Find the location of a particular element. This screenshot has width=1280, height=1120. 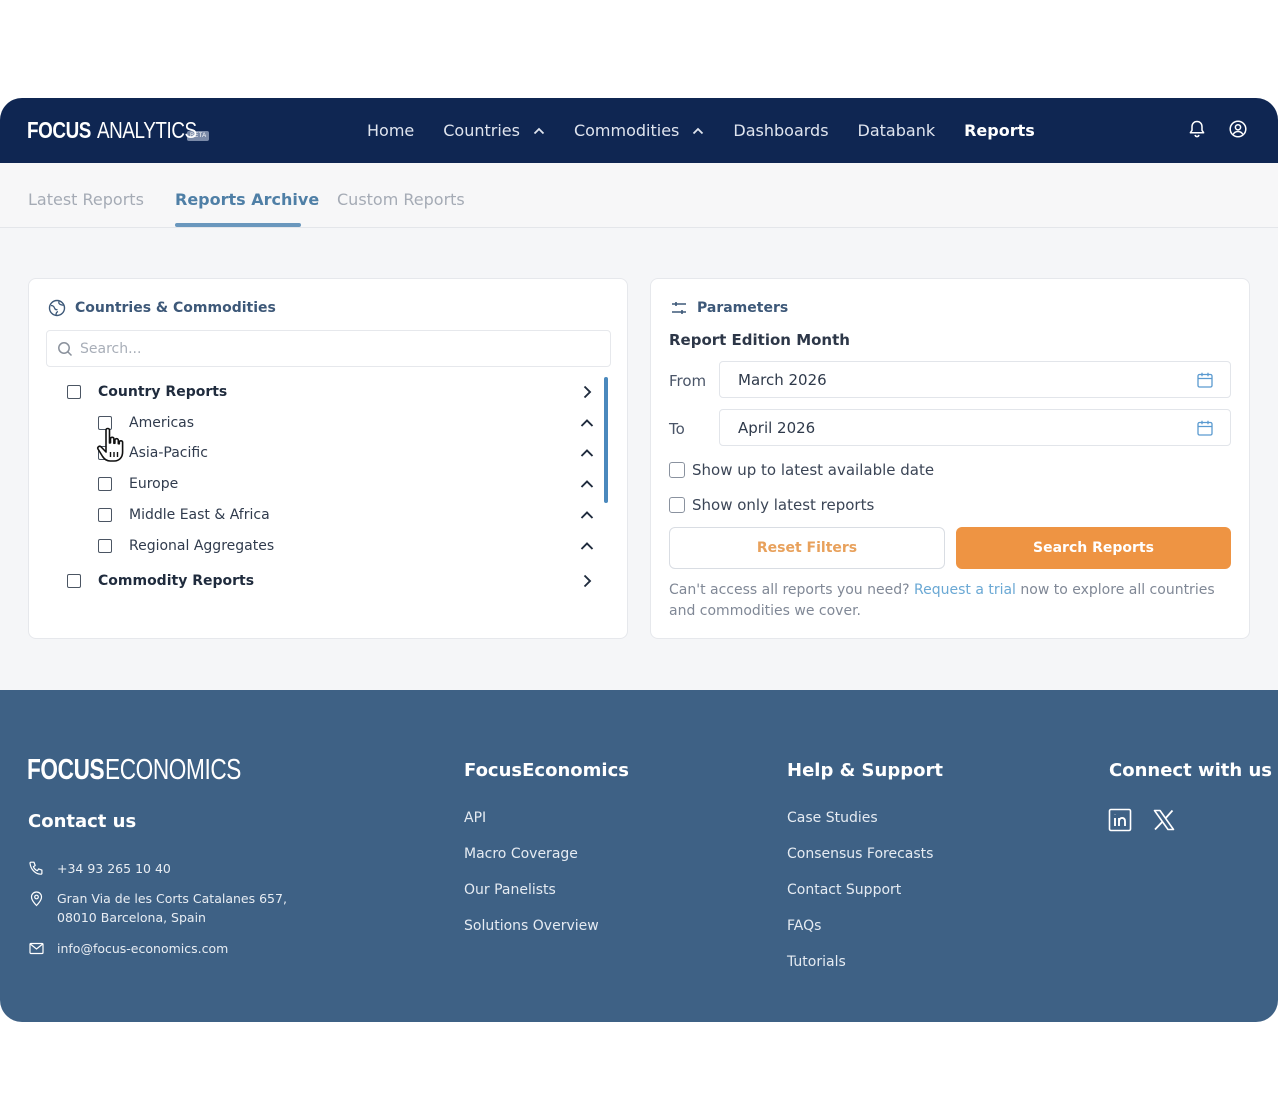

report-edition-month-label: Report Edition Month is located at coordinates (759, 340).